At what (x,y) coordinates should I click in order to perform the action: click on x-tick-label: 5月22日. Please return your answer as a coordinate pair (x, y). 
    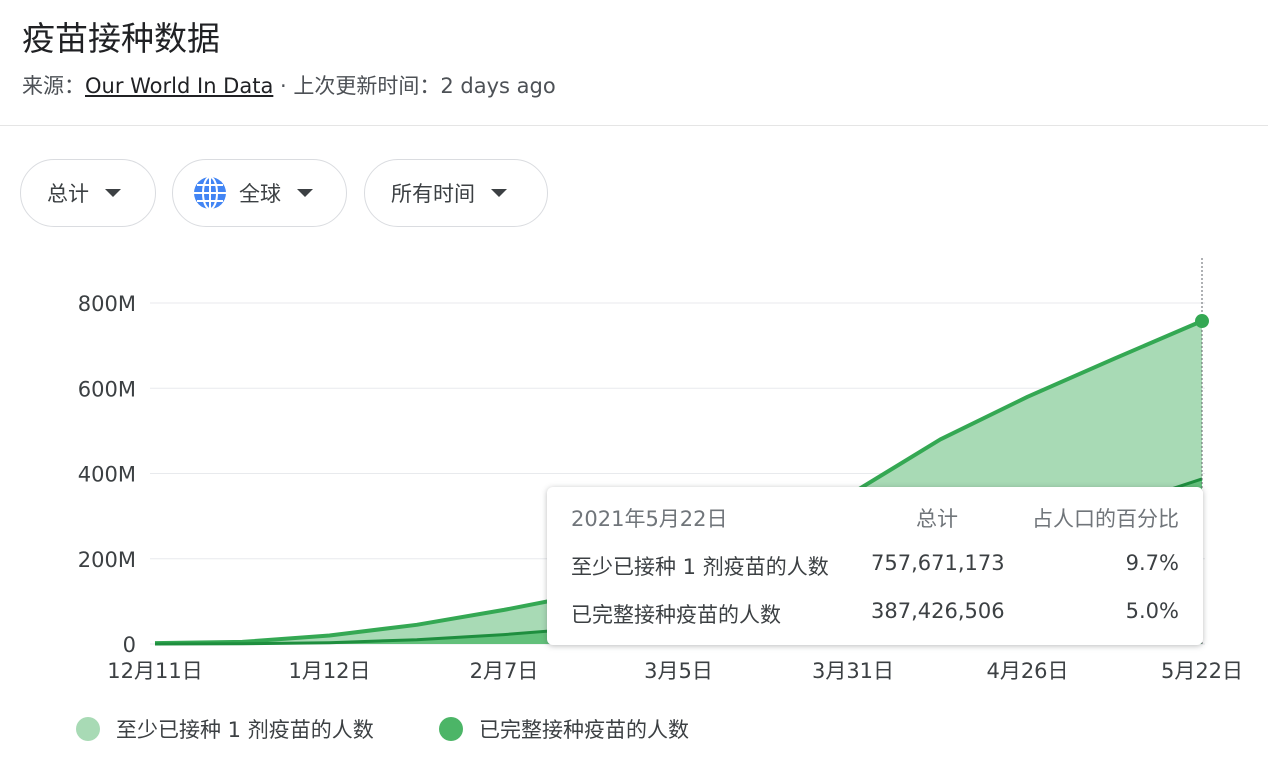
    Looking at the image, I should click on (1202, 671).